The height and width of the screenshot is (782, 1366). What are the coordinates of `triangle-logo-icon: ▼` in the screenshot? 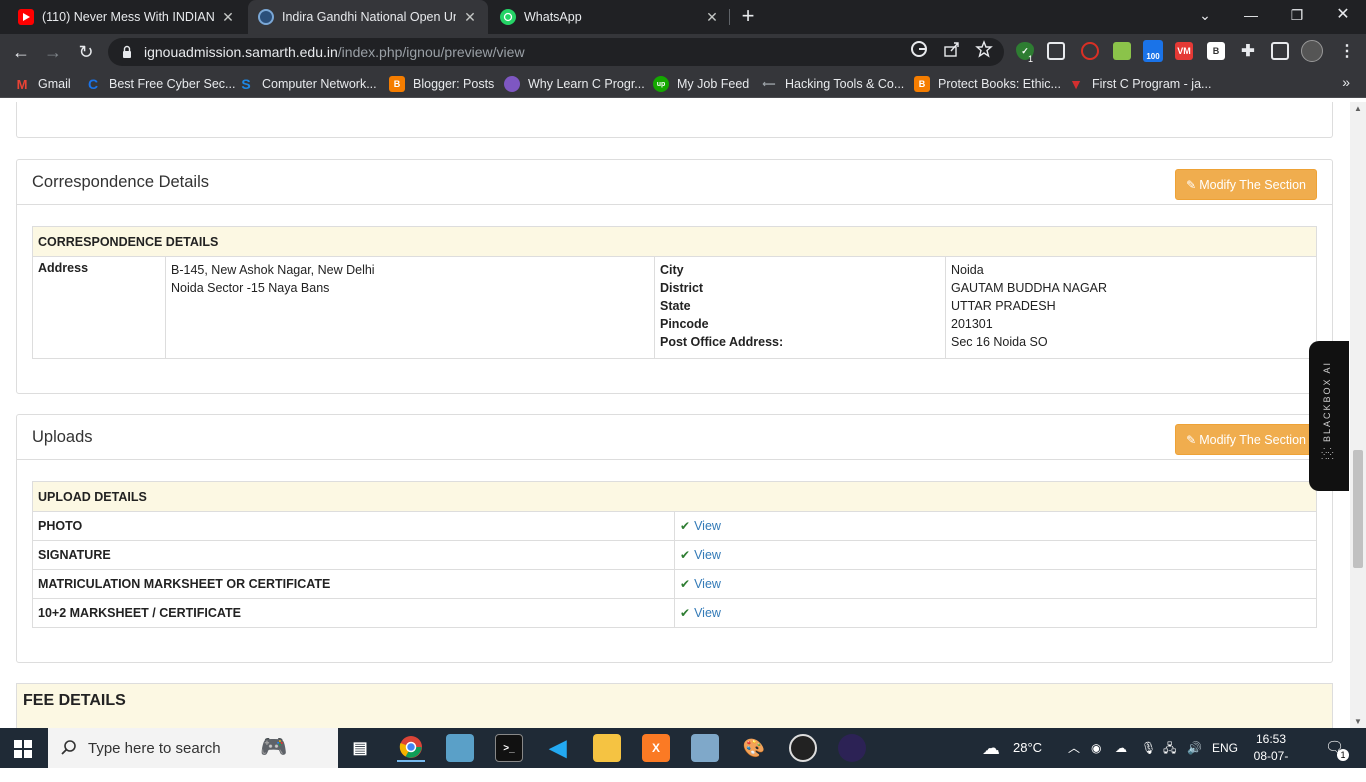 It's located at (1076, 84).